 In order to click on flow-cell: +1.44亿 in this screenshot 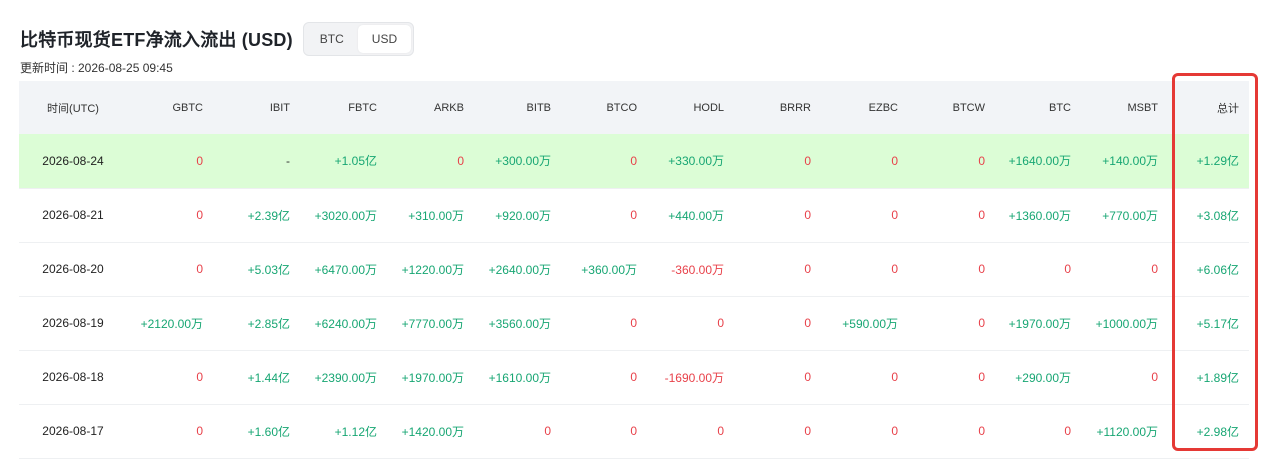, I will do `click(268, 377)`.